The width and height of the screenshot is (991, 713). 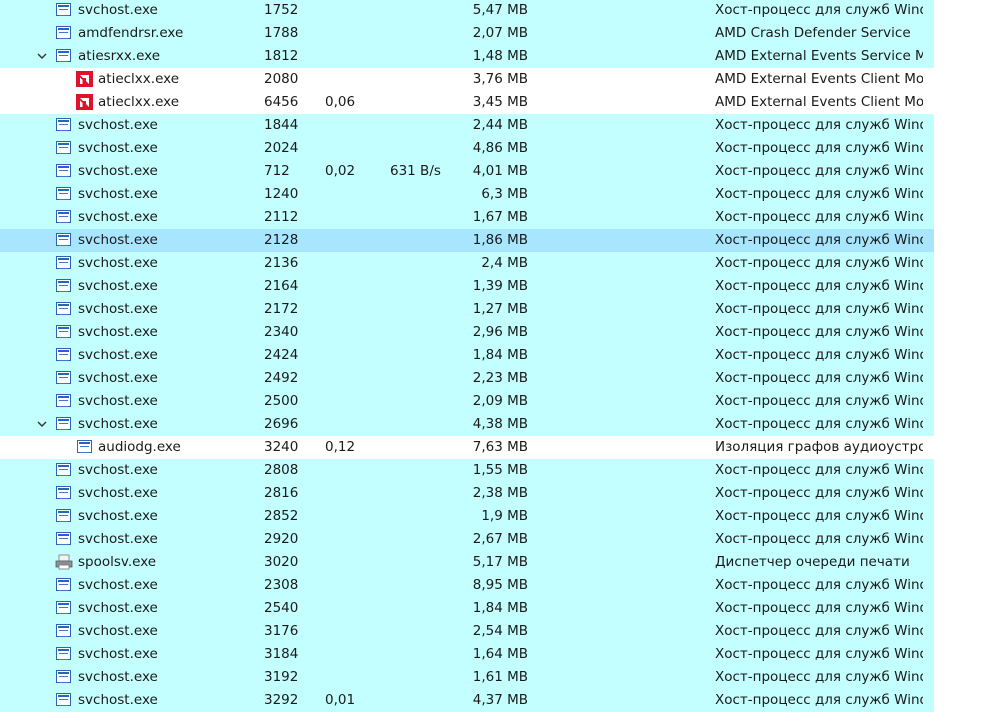 What do you see at coordinates (813, 33) in the screenshot?
I see `process-description: AMD Crash Defender Service` at bounding box center [813, 33].